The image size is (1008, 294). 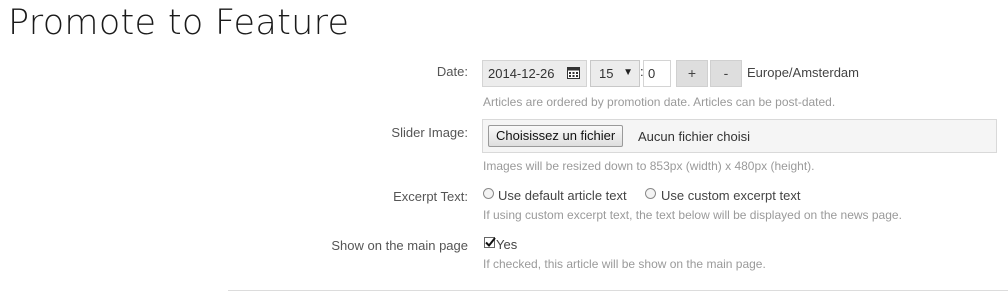 What do you see at coordinates (490, 242) in the screenshot?
I see `show-main-page-checkbox` at bounding box center [490, 242].